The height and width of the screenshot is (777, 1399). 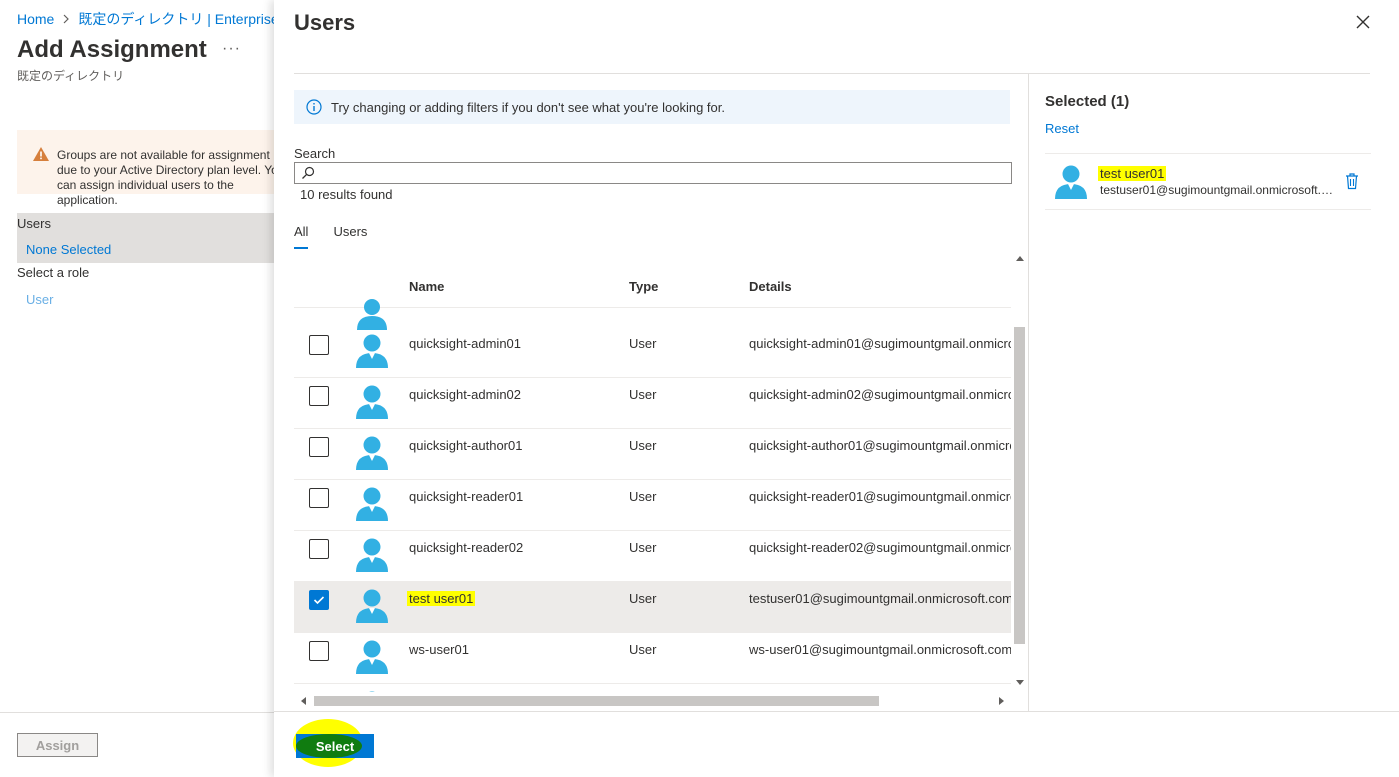 I want to click on assign-button: Assign, so click(x=57, y=745).